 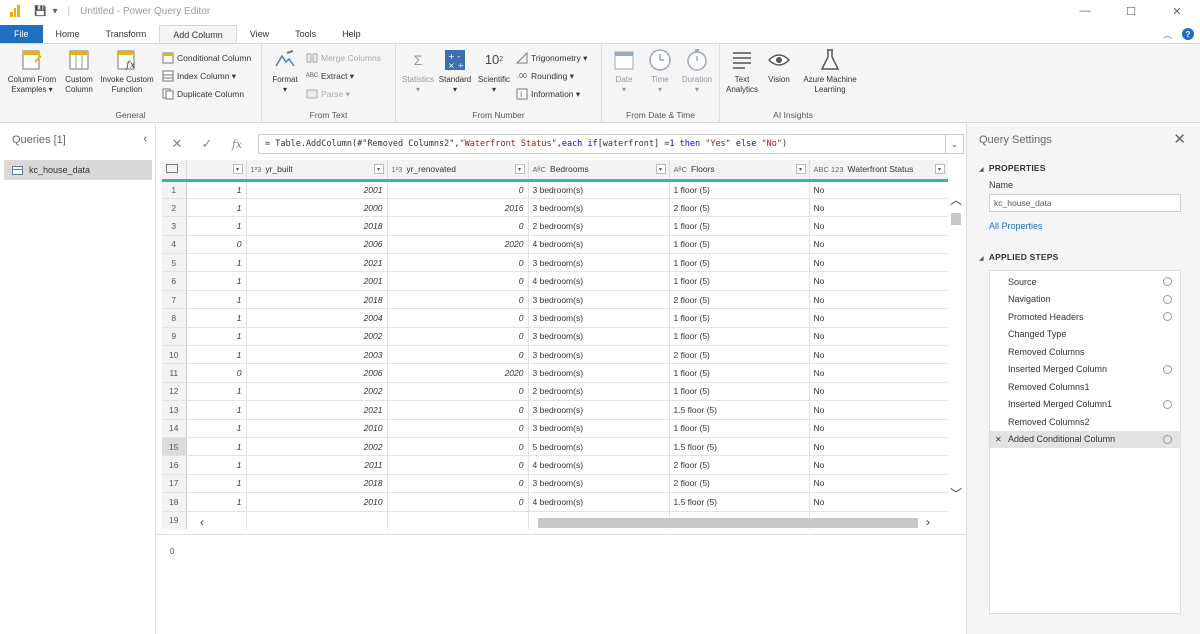 I want to click on table-row: 12 1 2002 0 2 bedroom(s) 1 floor (5) No, so click(x=555, y=392).